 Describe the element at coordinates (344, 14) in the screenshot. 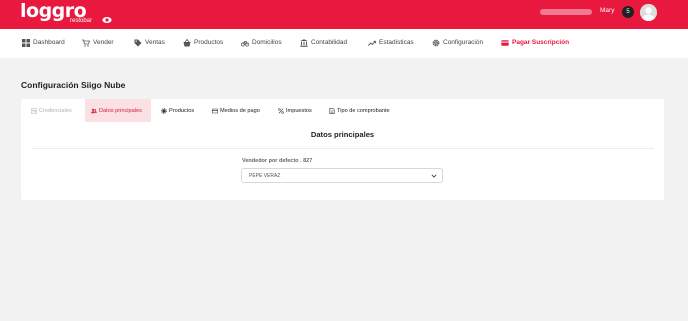

I see `top-bar: loggro restobar Mary 5` at that location.